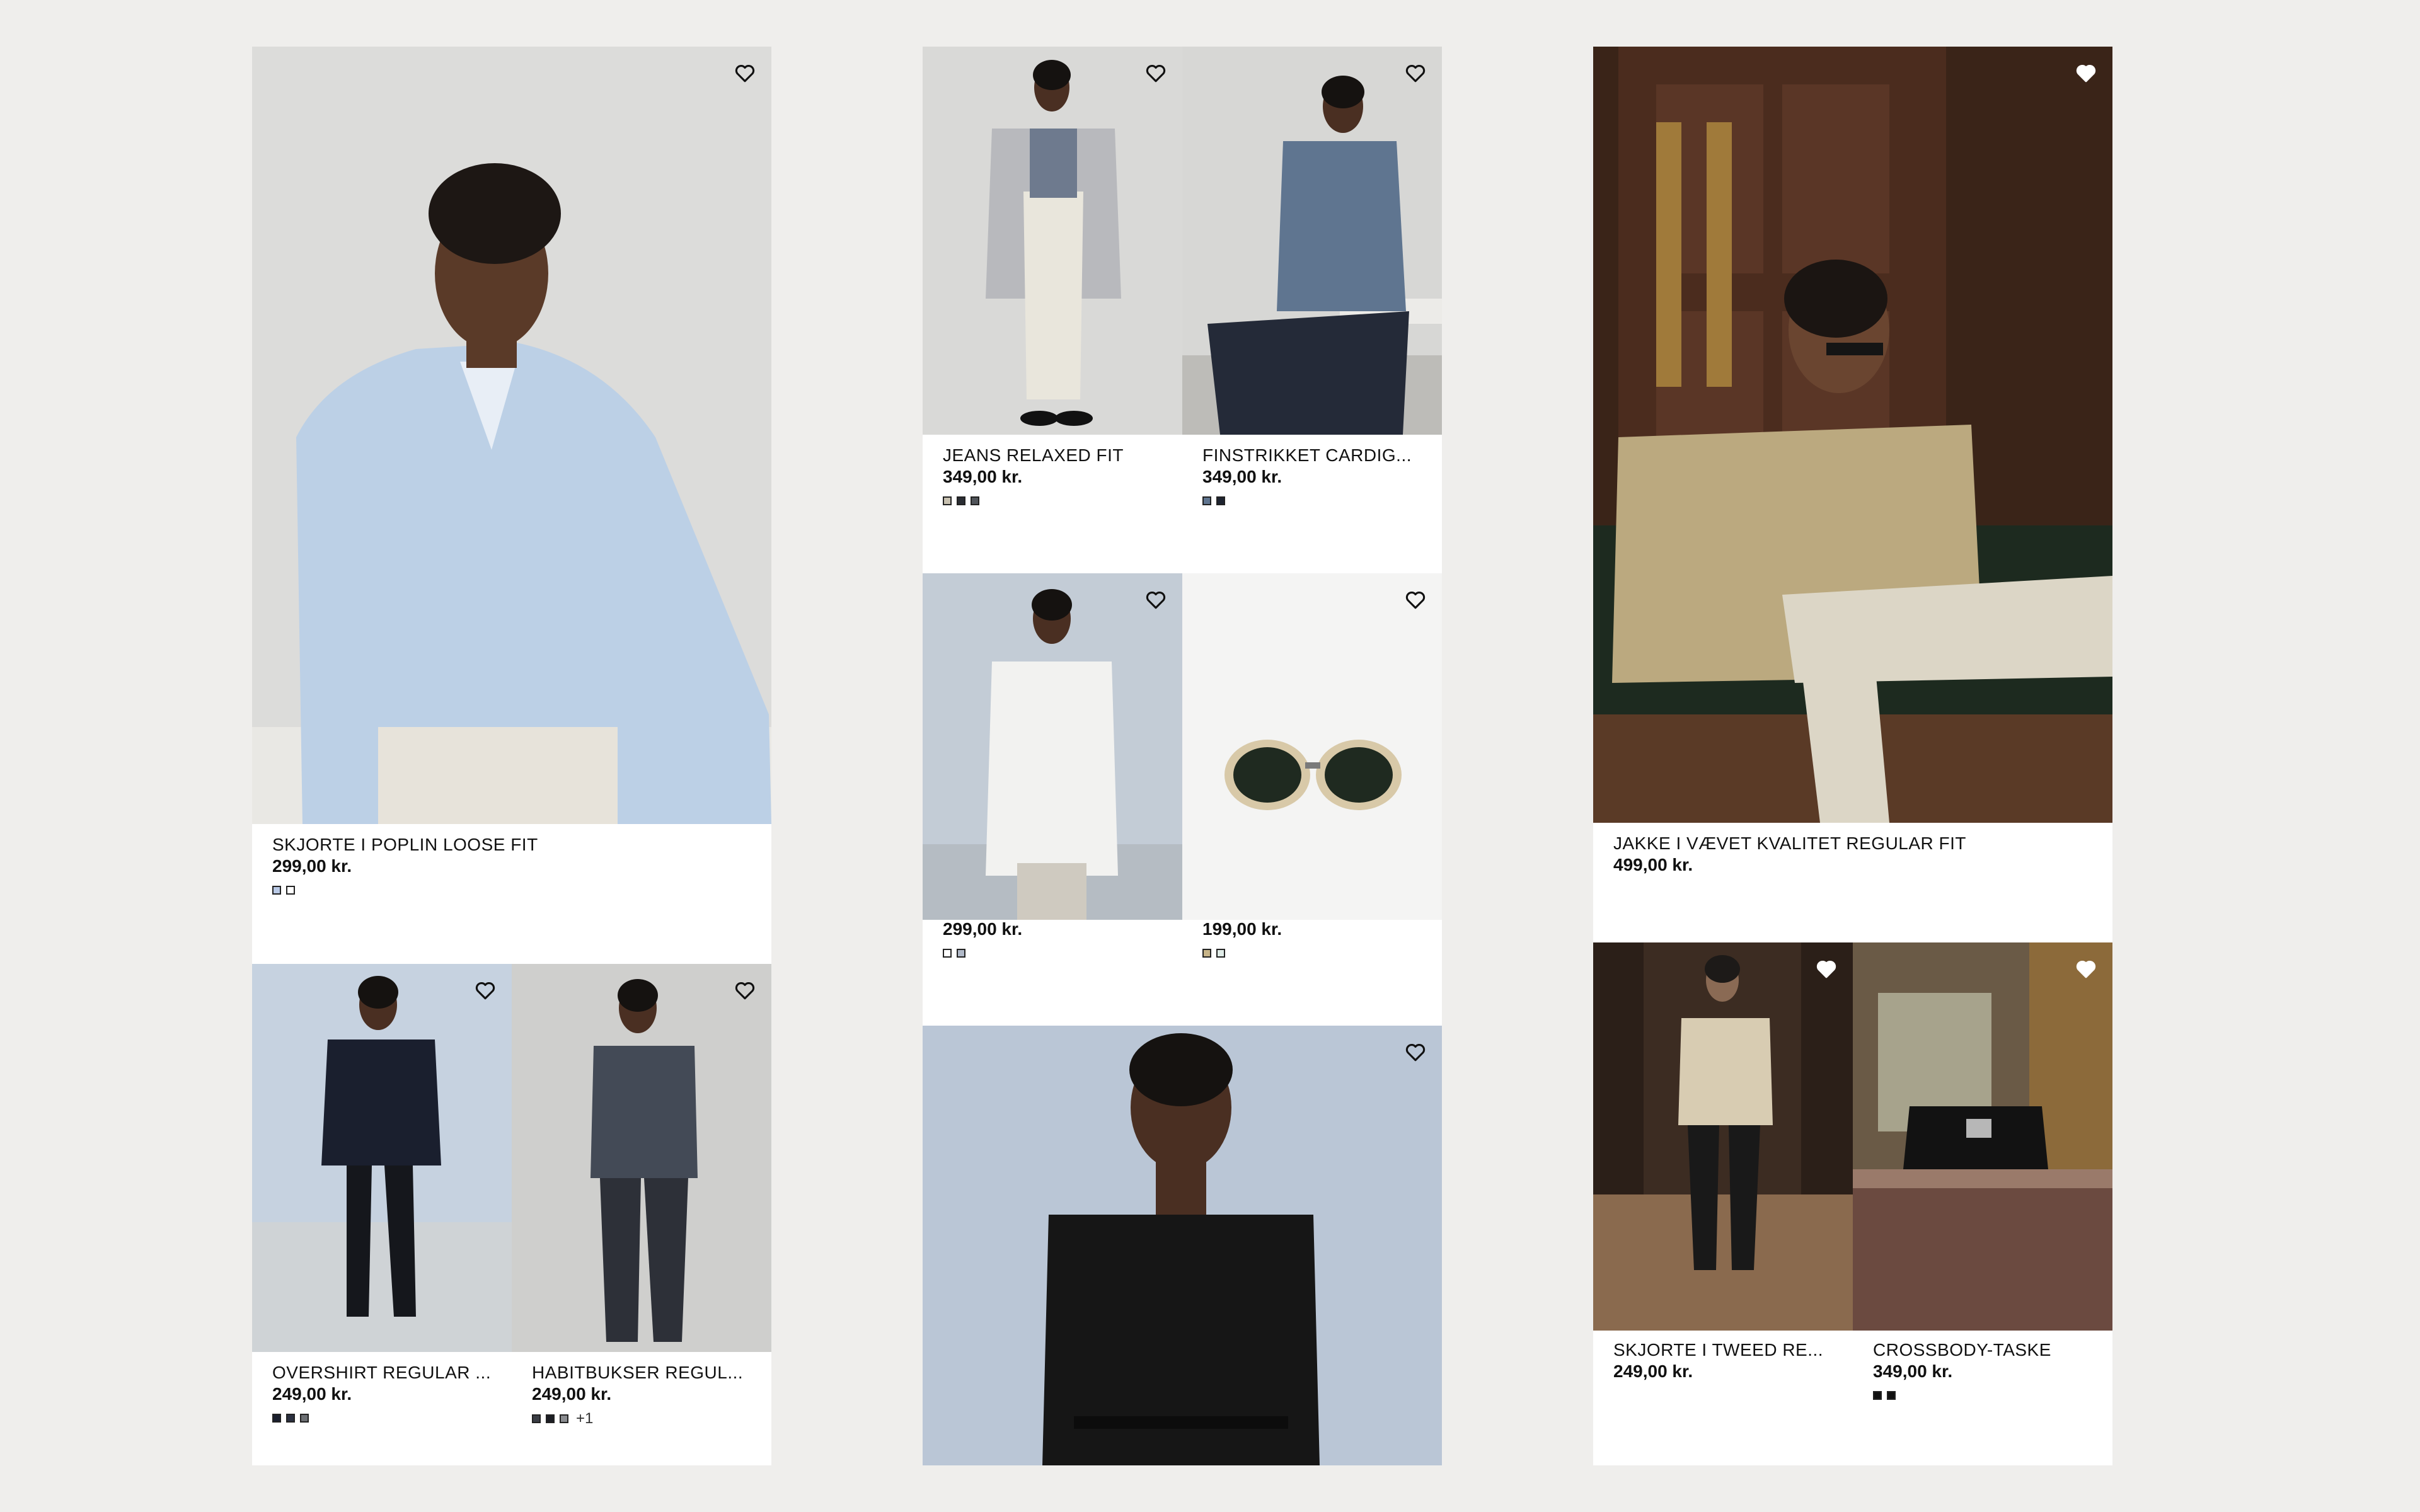  Describe the element at coordinates (1790, 843) in the screenshot. I see `product-name: JAKKE I VÆVET KVALITET REGULAR FIT` at that location.